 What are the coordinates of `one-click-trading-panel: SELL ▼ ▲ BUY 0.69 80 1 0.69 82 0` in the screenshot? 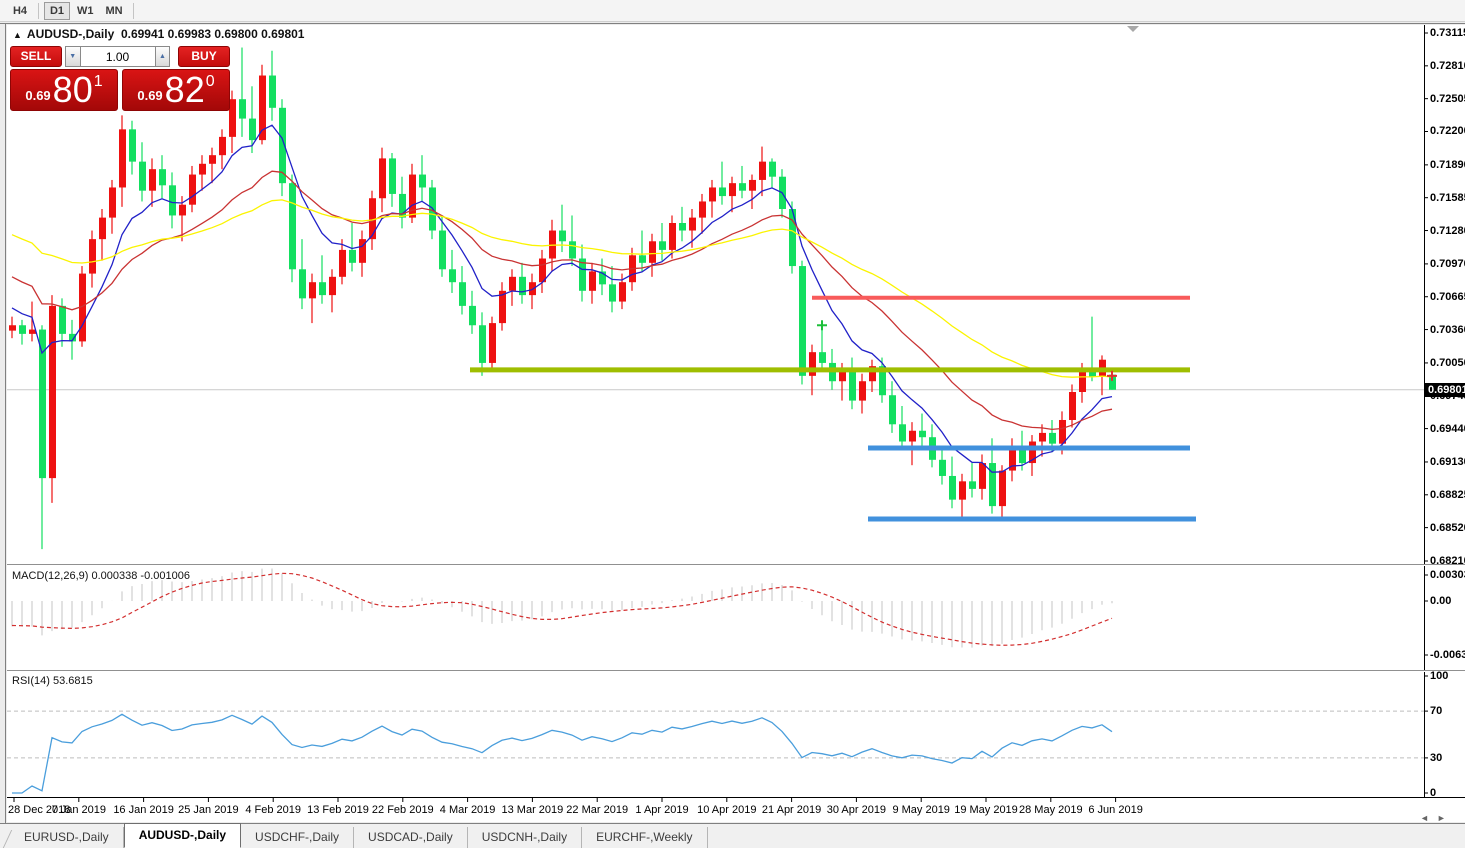 It's located at (120, 78).